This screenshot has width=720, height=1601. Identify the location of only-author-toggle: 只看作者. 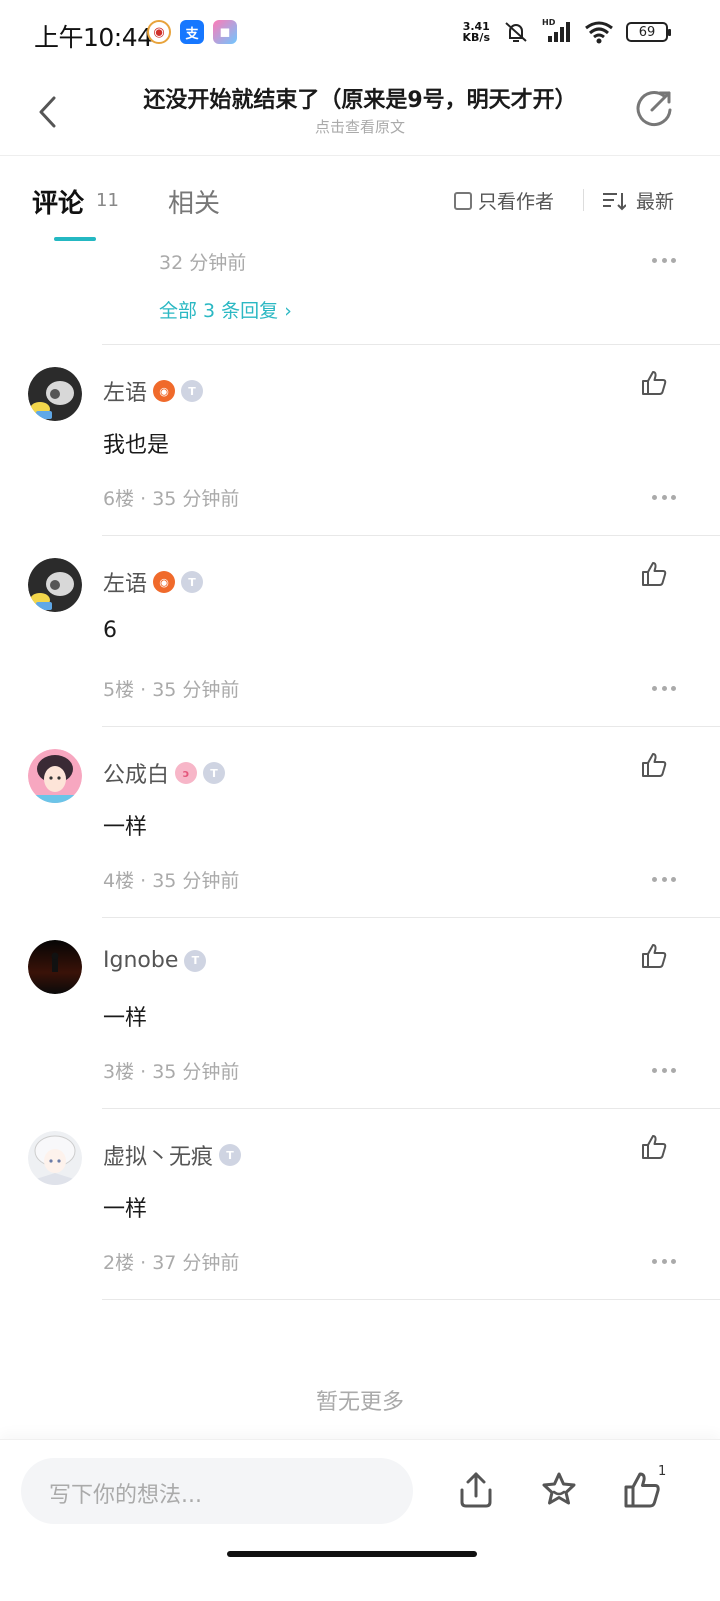
(504, 200).